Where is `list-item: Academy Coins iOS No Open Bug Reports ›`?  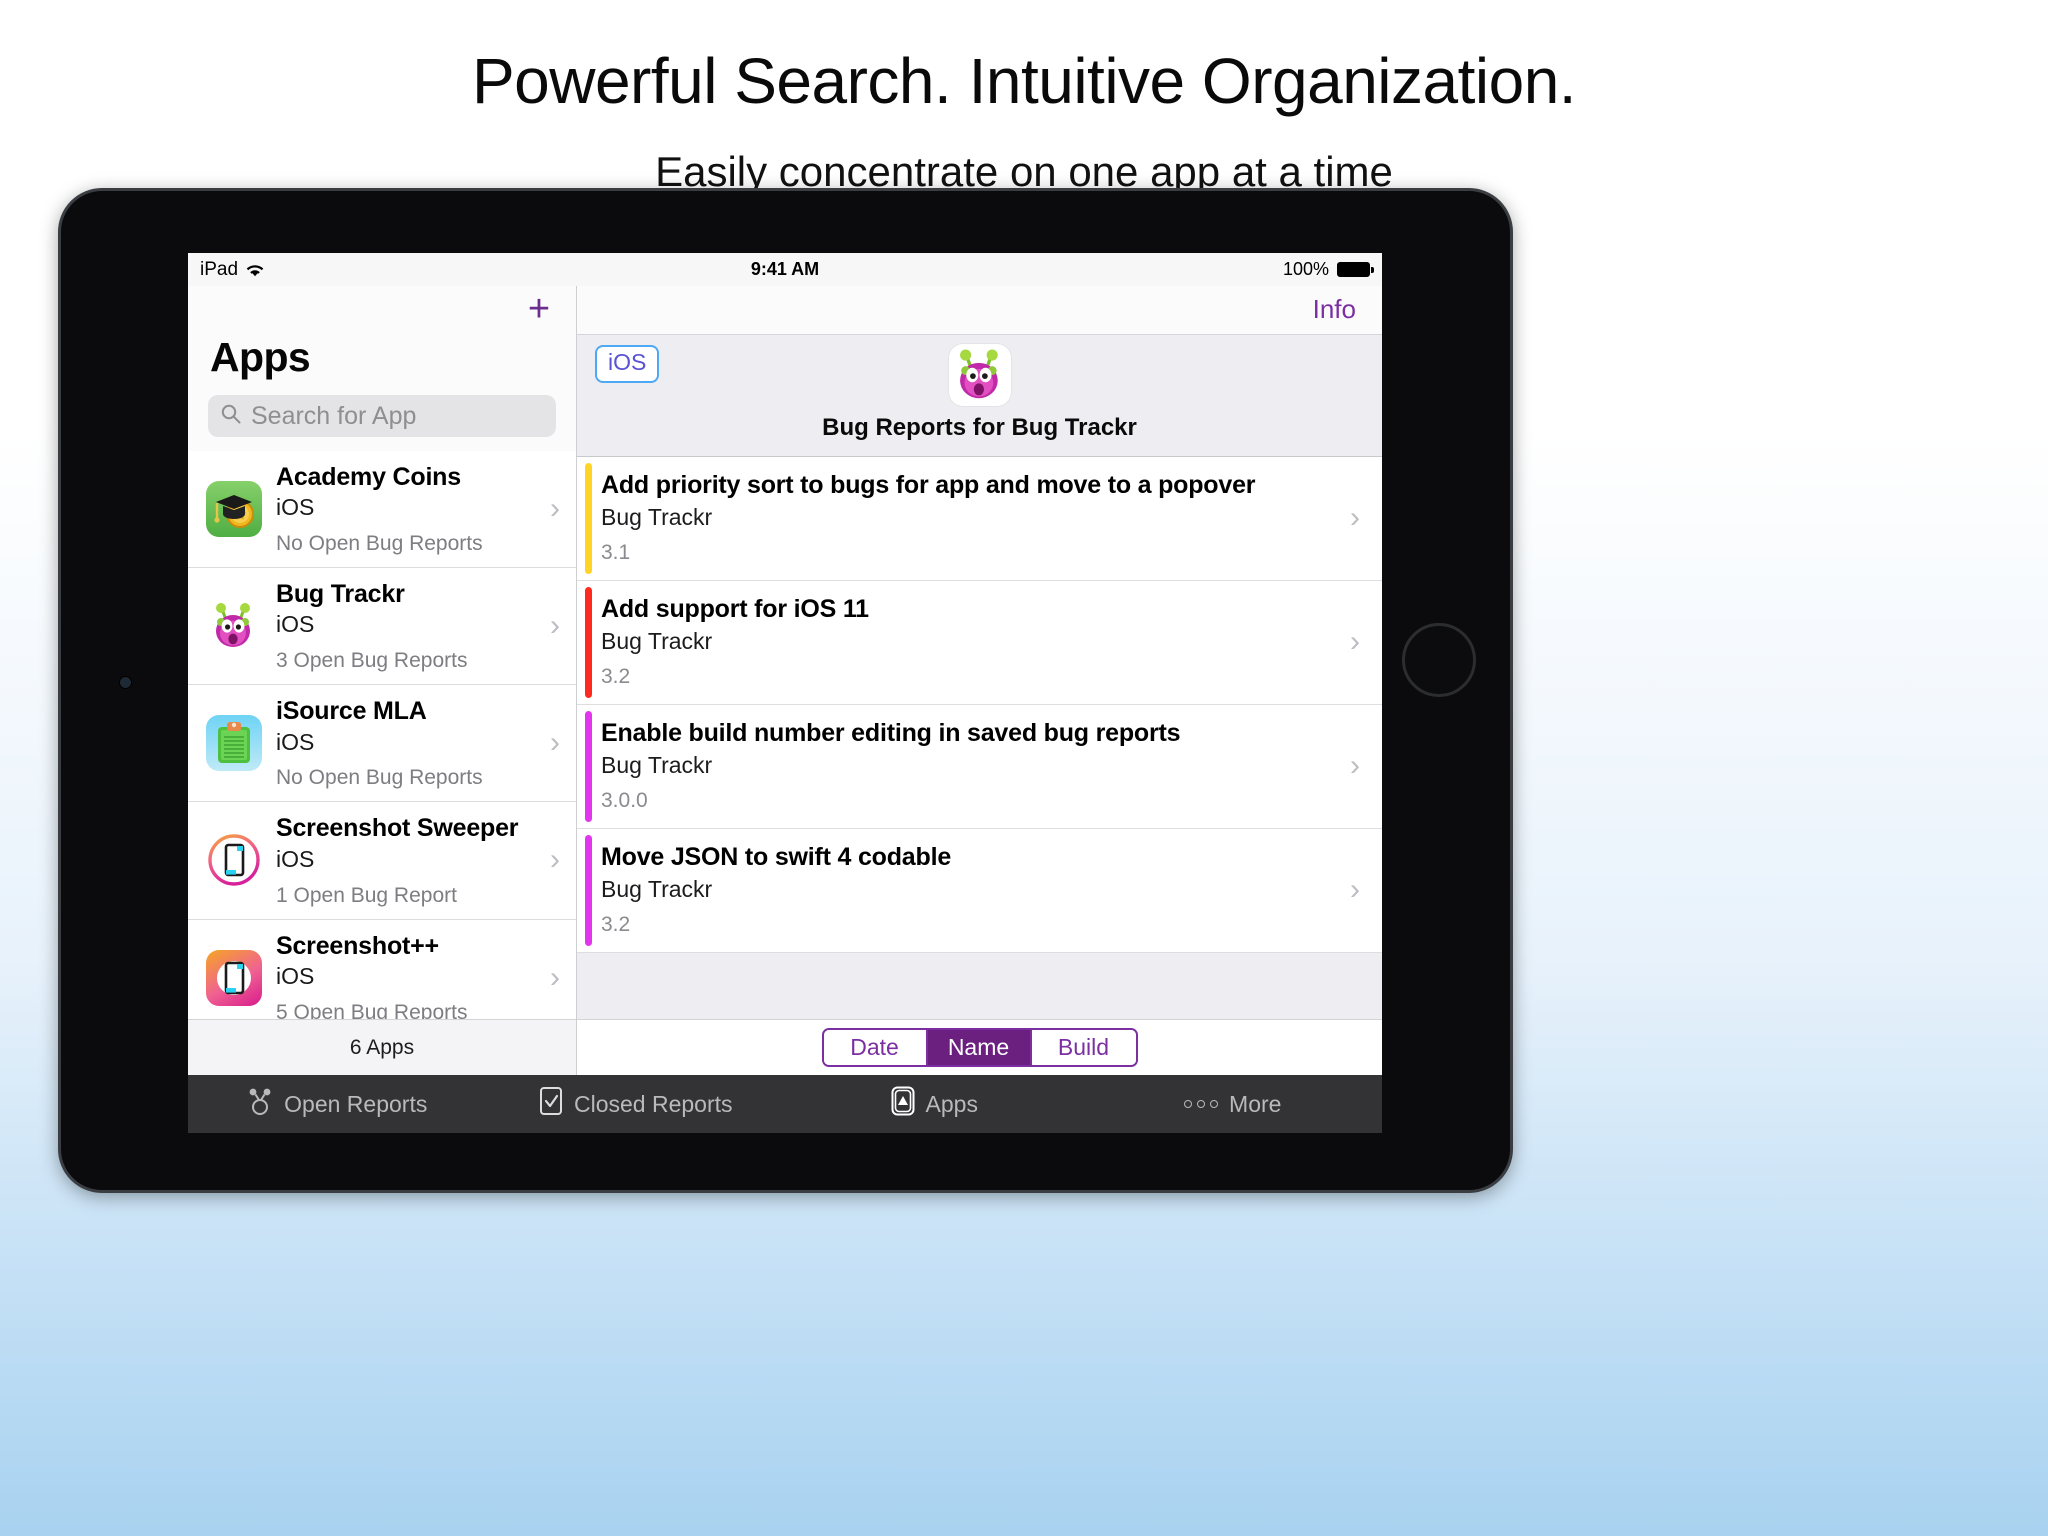
list-item: Academy Coins iOS No Open Bug Reports › is located at coordinates (382, 510).